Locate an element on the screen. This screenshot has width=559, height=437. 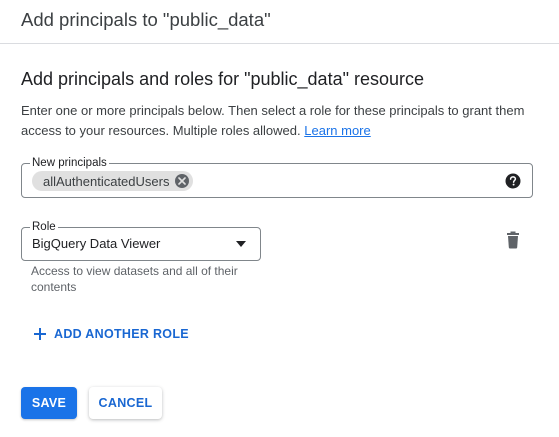
dialog-title: Add principals to "public_data" is located at coordinates (146, 19).